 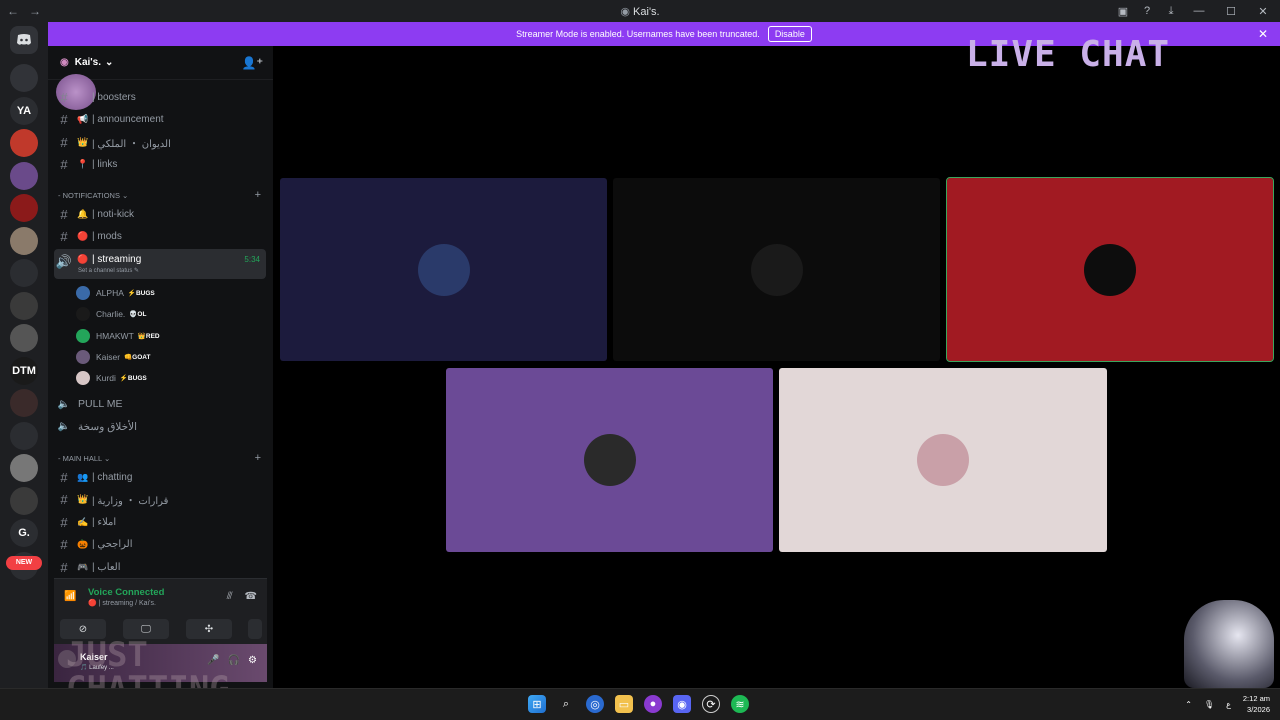 I want to click on voice-member: Charlie. 💀OL, so click(x=111, y=314).